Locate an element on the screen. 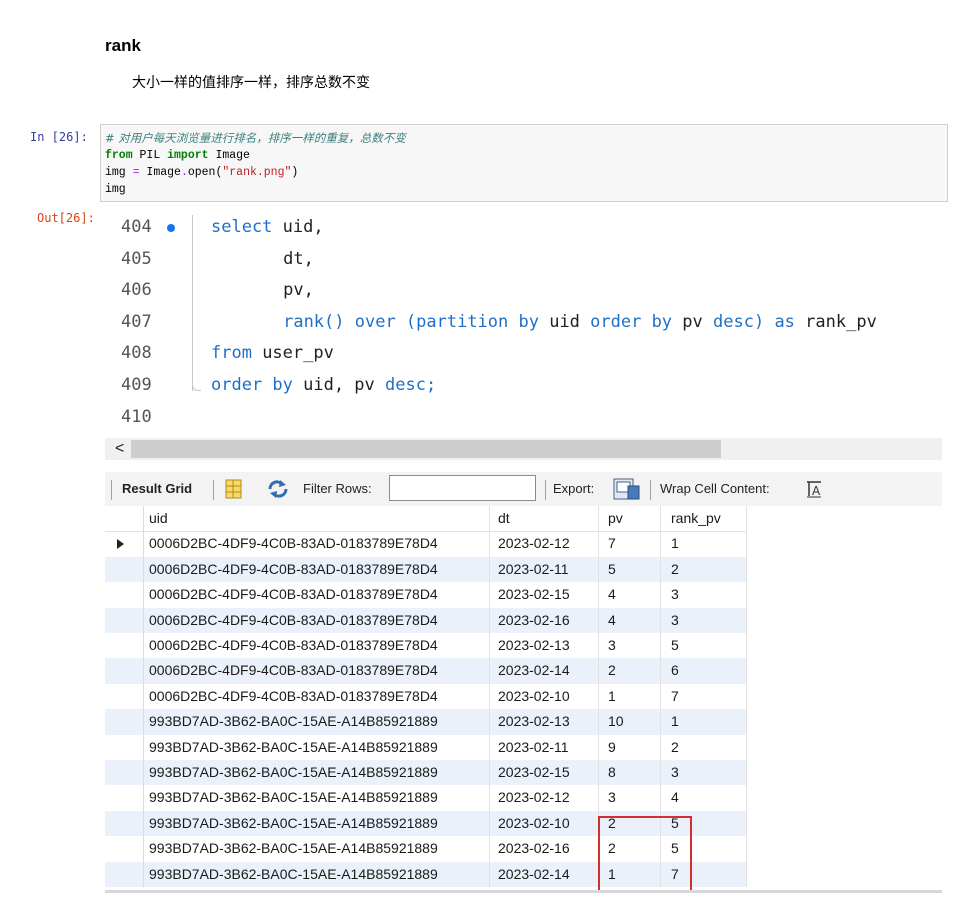 The width and height of the screenshot is (978, 913). cell-rank_pv: 7 is located at coordinates (708, 696).